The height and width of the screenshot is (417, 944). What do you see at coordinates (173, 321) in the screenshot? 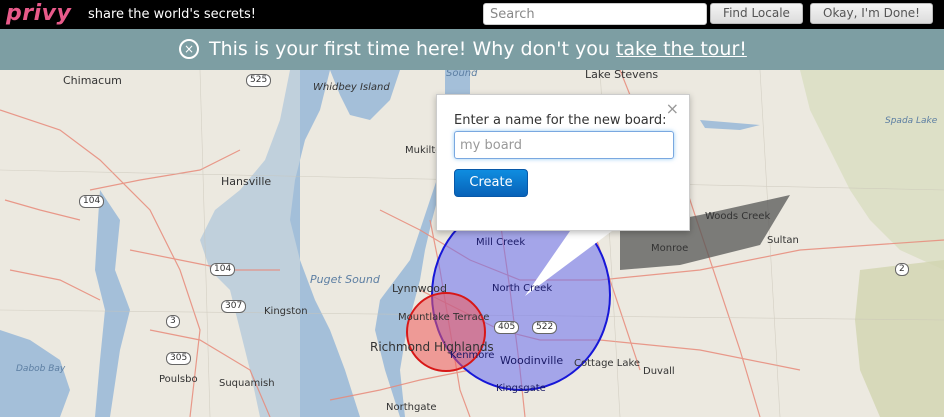
I see `highway-shield-3: 3` at bounding box center [173, 321].